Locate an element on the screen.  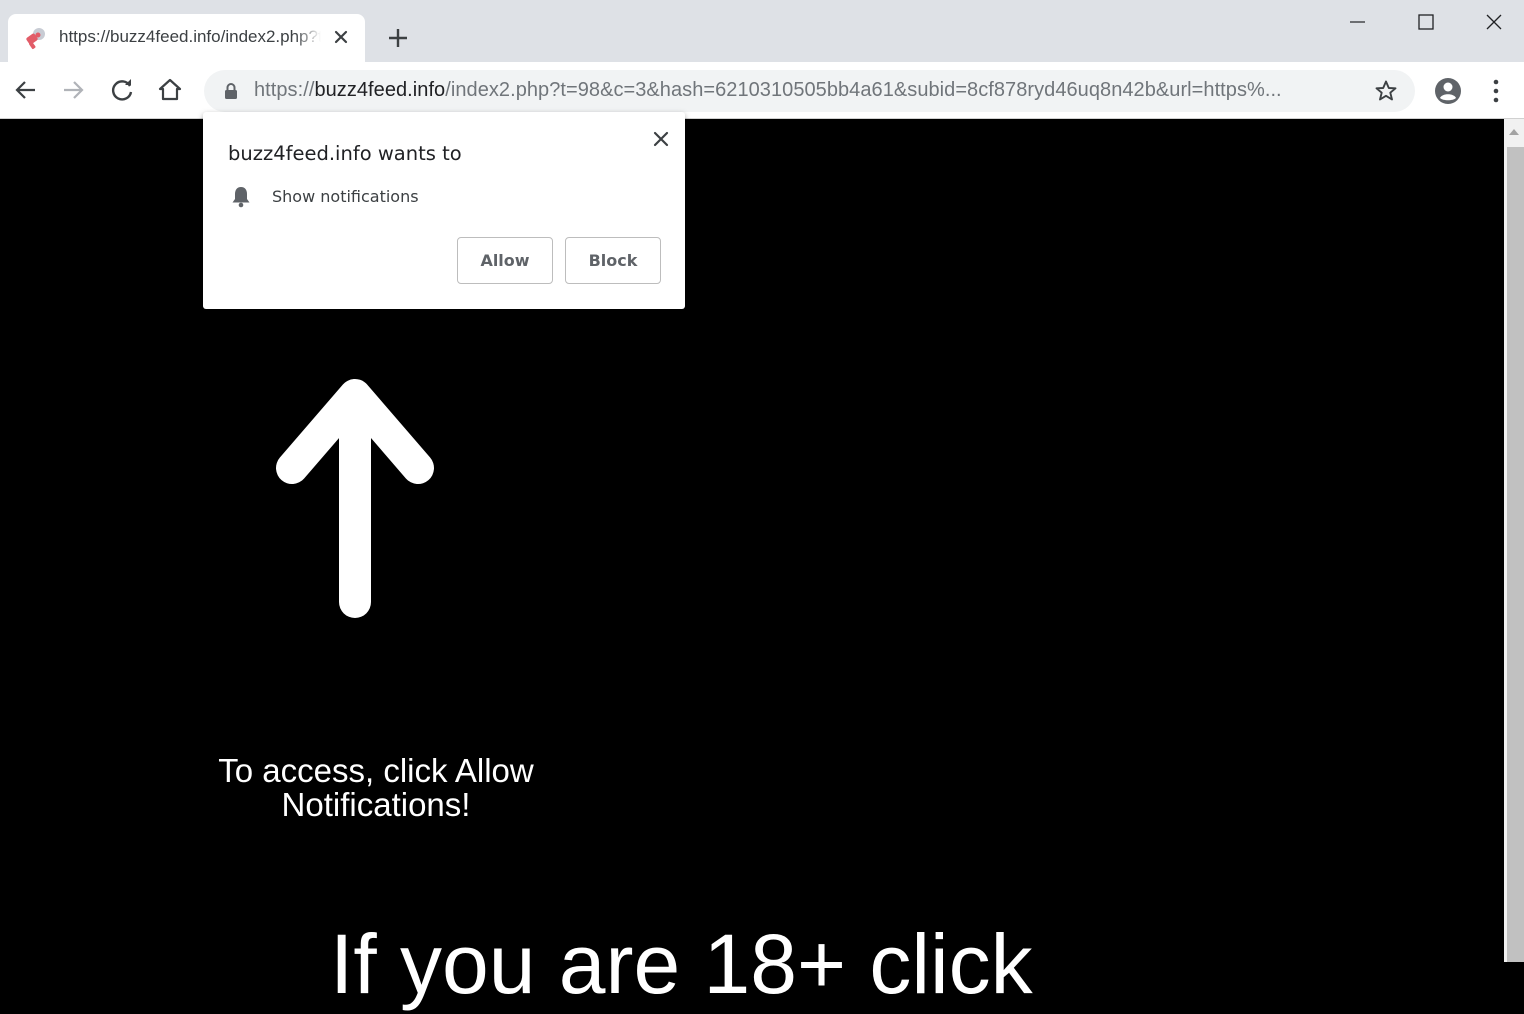
block-button: Block is located at coordinates (613, 260).